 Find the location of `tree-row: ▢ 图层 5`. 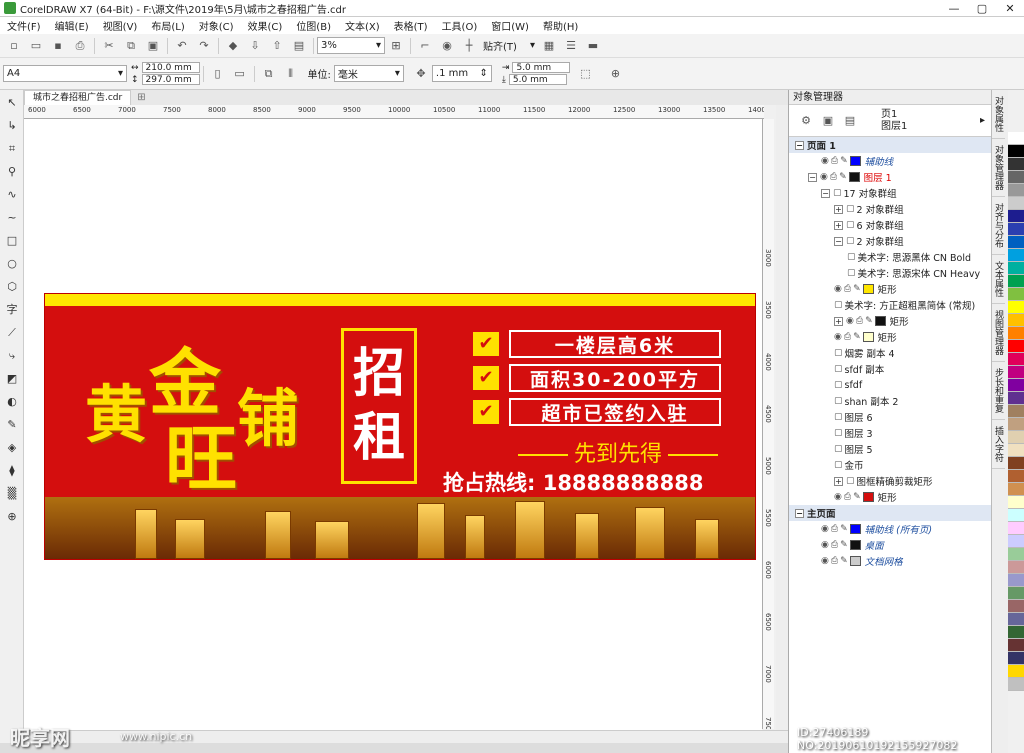

tree-row: ▢ 图层 5 is located at coordinates (890, 449).